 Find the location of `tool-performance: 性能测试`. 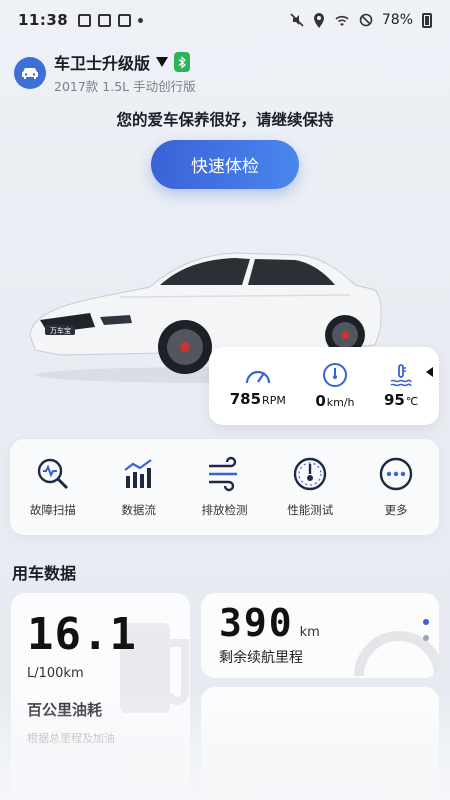

tool-performance: 性能测试 is located at coordinates (310, 487).